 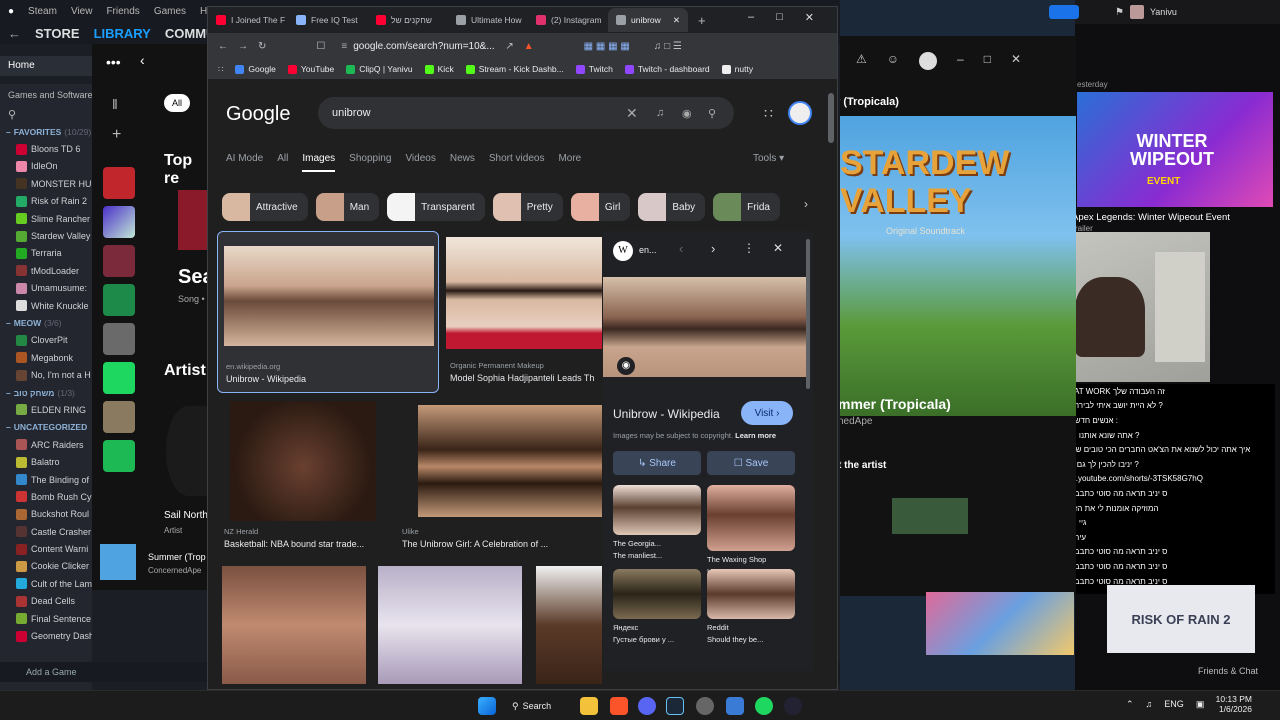 I want to click on tab-4: Ultimate How, so click(x=488, y=20).